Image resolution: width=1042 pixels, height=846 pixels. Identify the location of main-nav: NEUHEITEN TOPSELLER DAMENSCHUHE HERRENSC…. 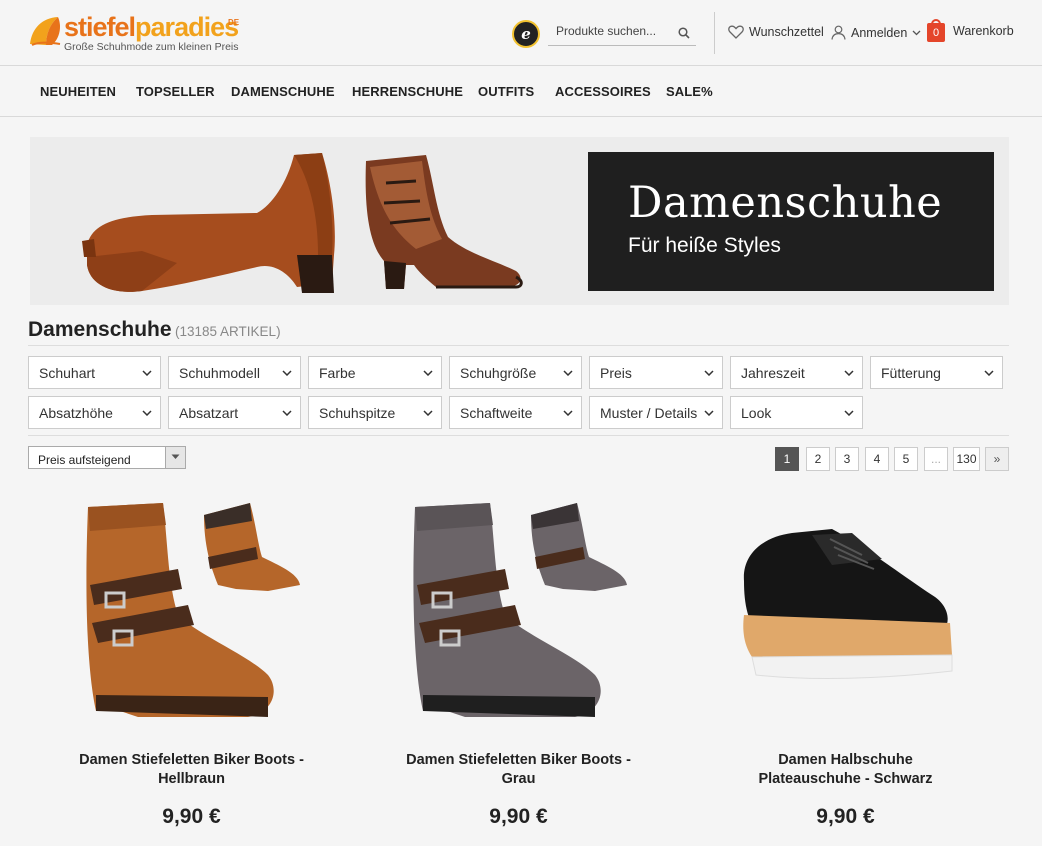
(521, 91).